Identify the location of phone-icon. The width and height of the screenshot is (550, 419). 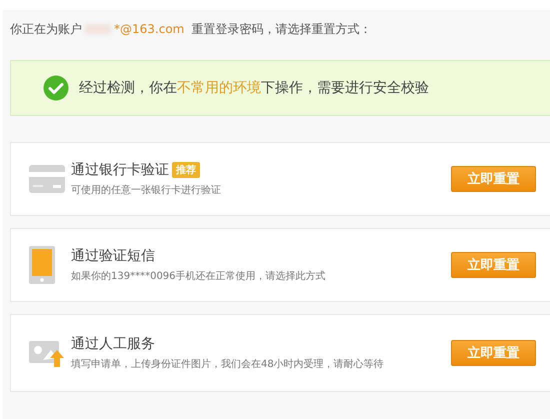
(42, 265).